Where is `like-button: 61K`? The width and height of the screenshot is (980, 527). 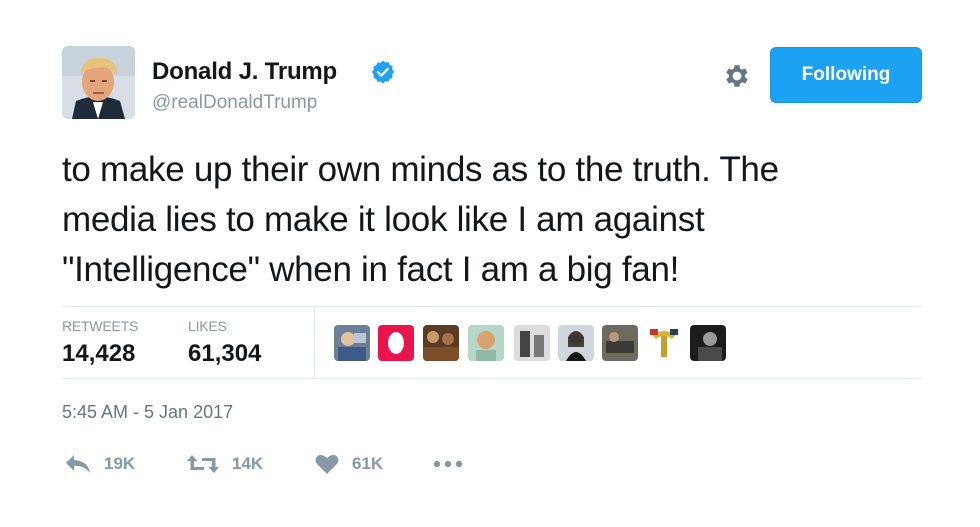 like-button: 61K is located at coordinates (348, 464).